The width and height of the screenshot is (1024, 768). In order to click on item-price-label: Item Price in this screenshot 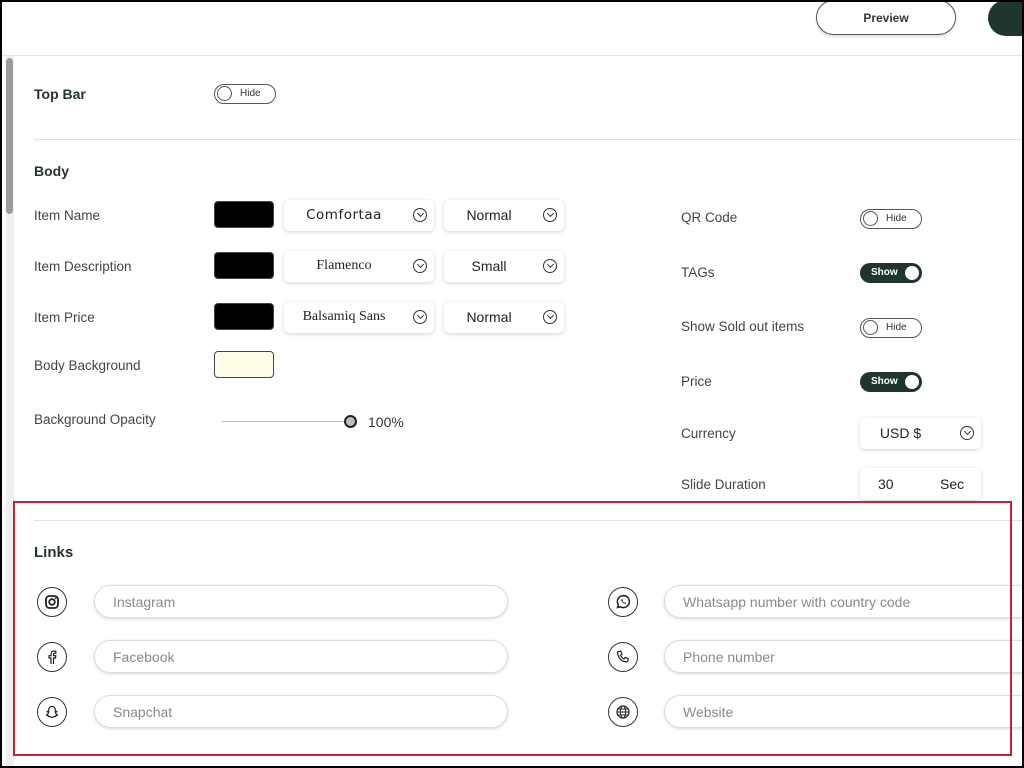, I will do `click(64, 317)`.